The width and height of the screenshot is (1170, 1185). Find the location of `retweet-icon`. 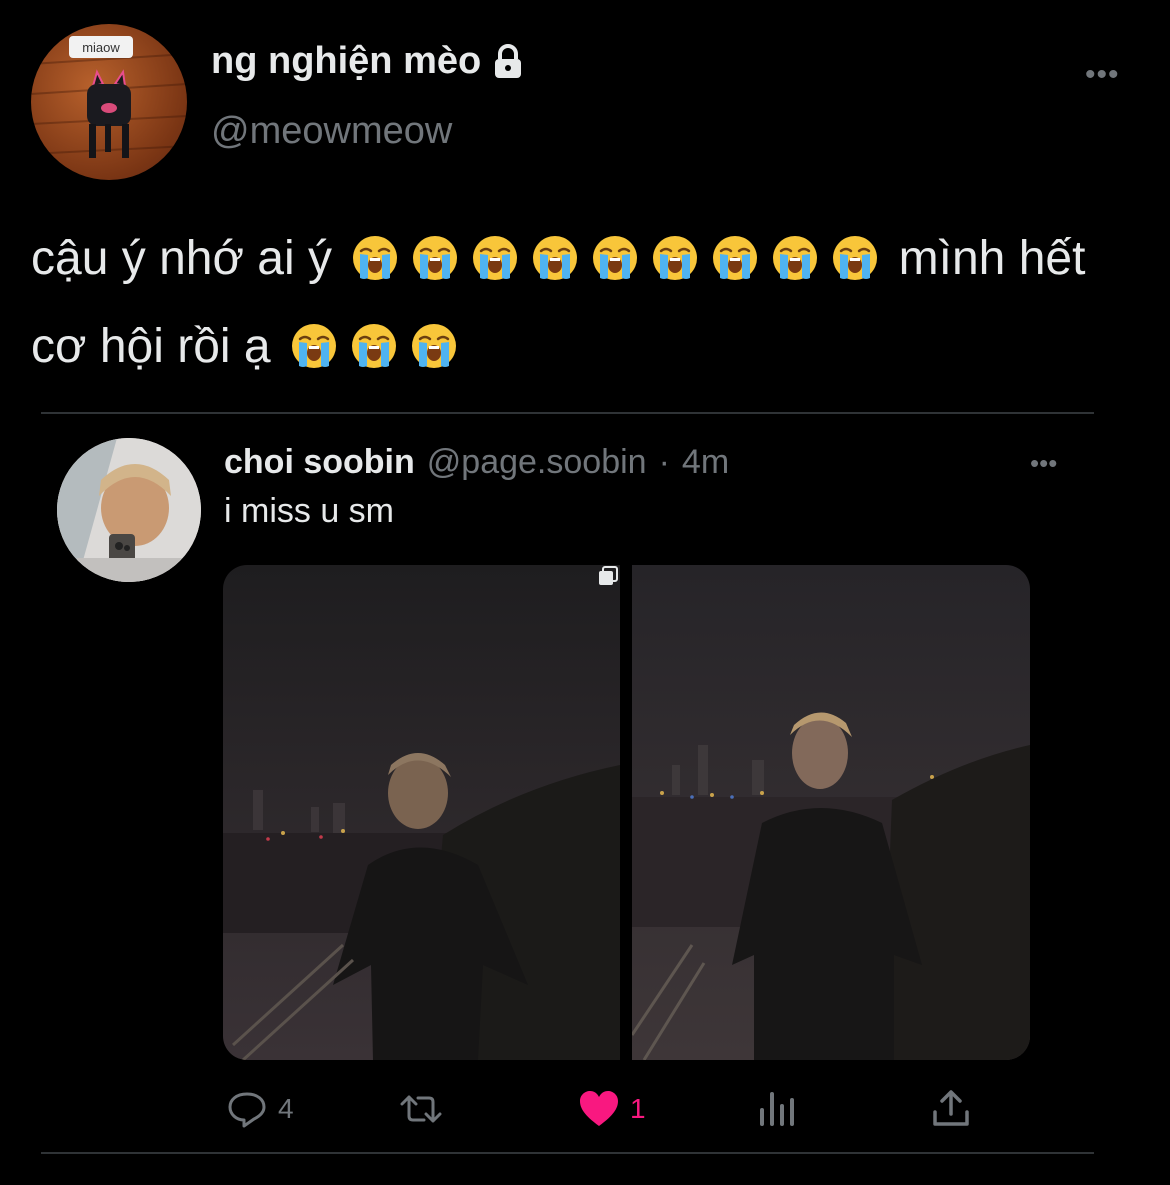

retweet-icon is located at coordinates (421, 1109).